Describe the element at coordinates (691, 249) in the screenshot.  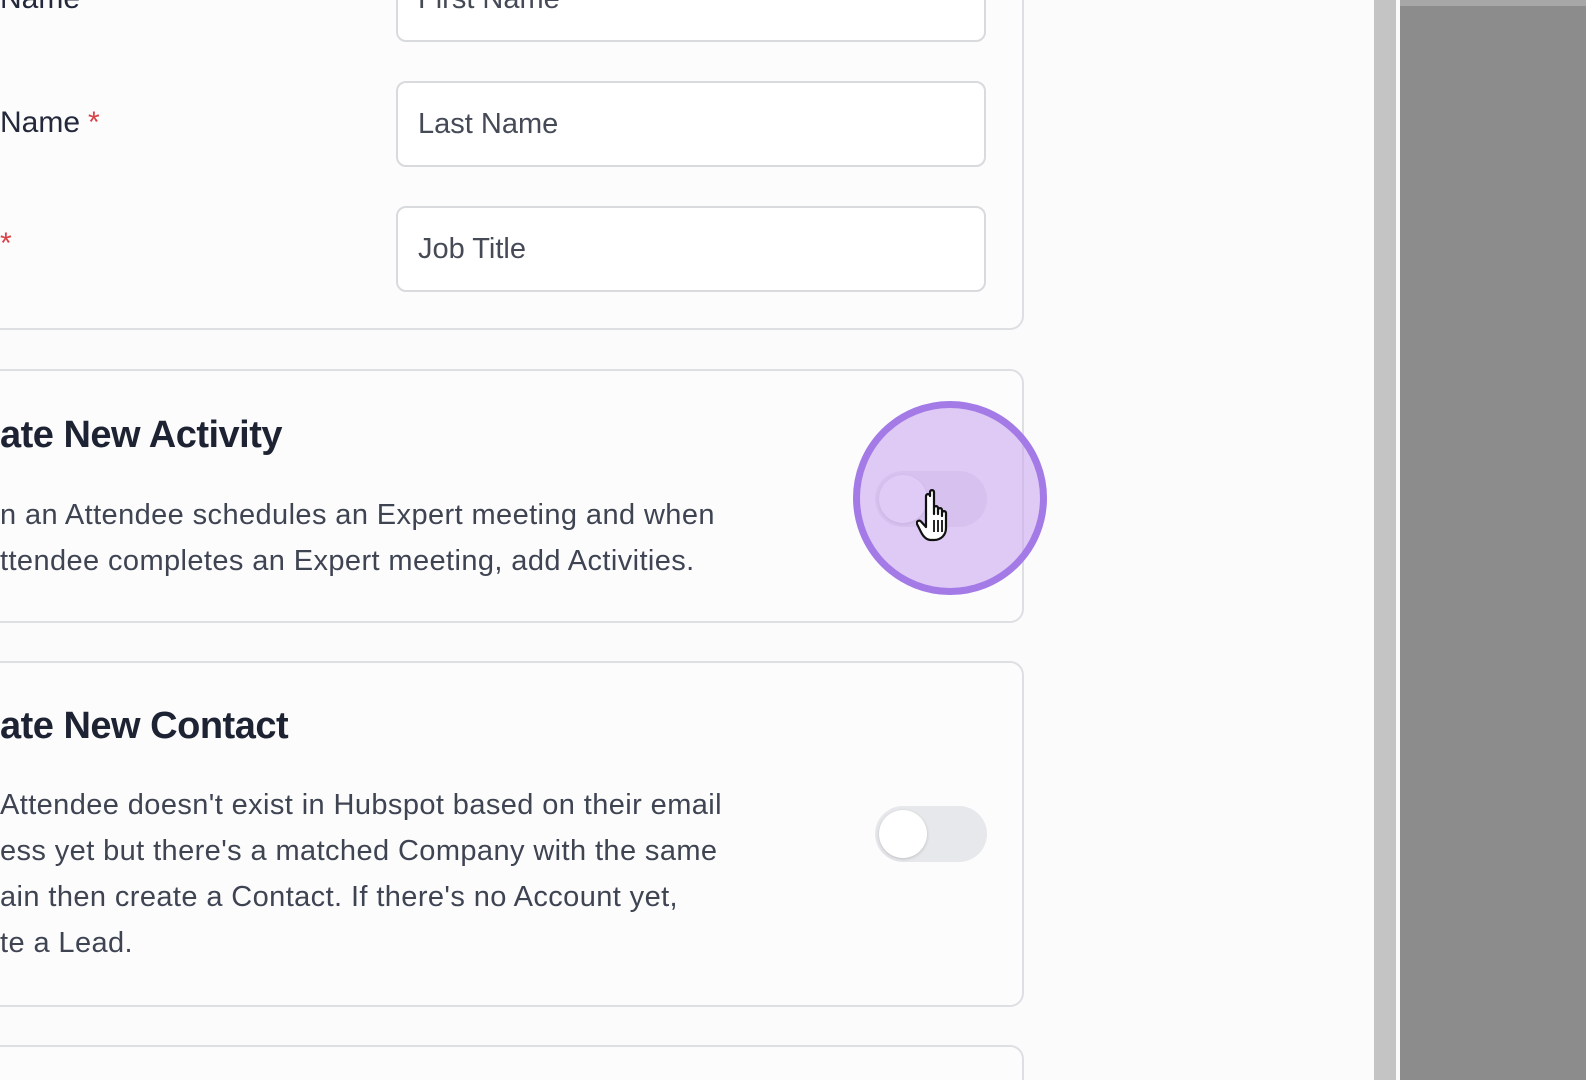
I see `job-title-input` at that location.